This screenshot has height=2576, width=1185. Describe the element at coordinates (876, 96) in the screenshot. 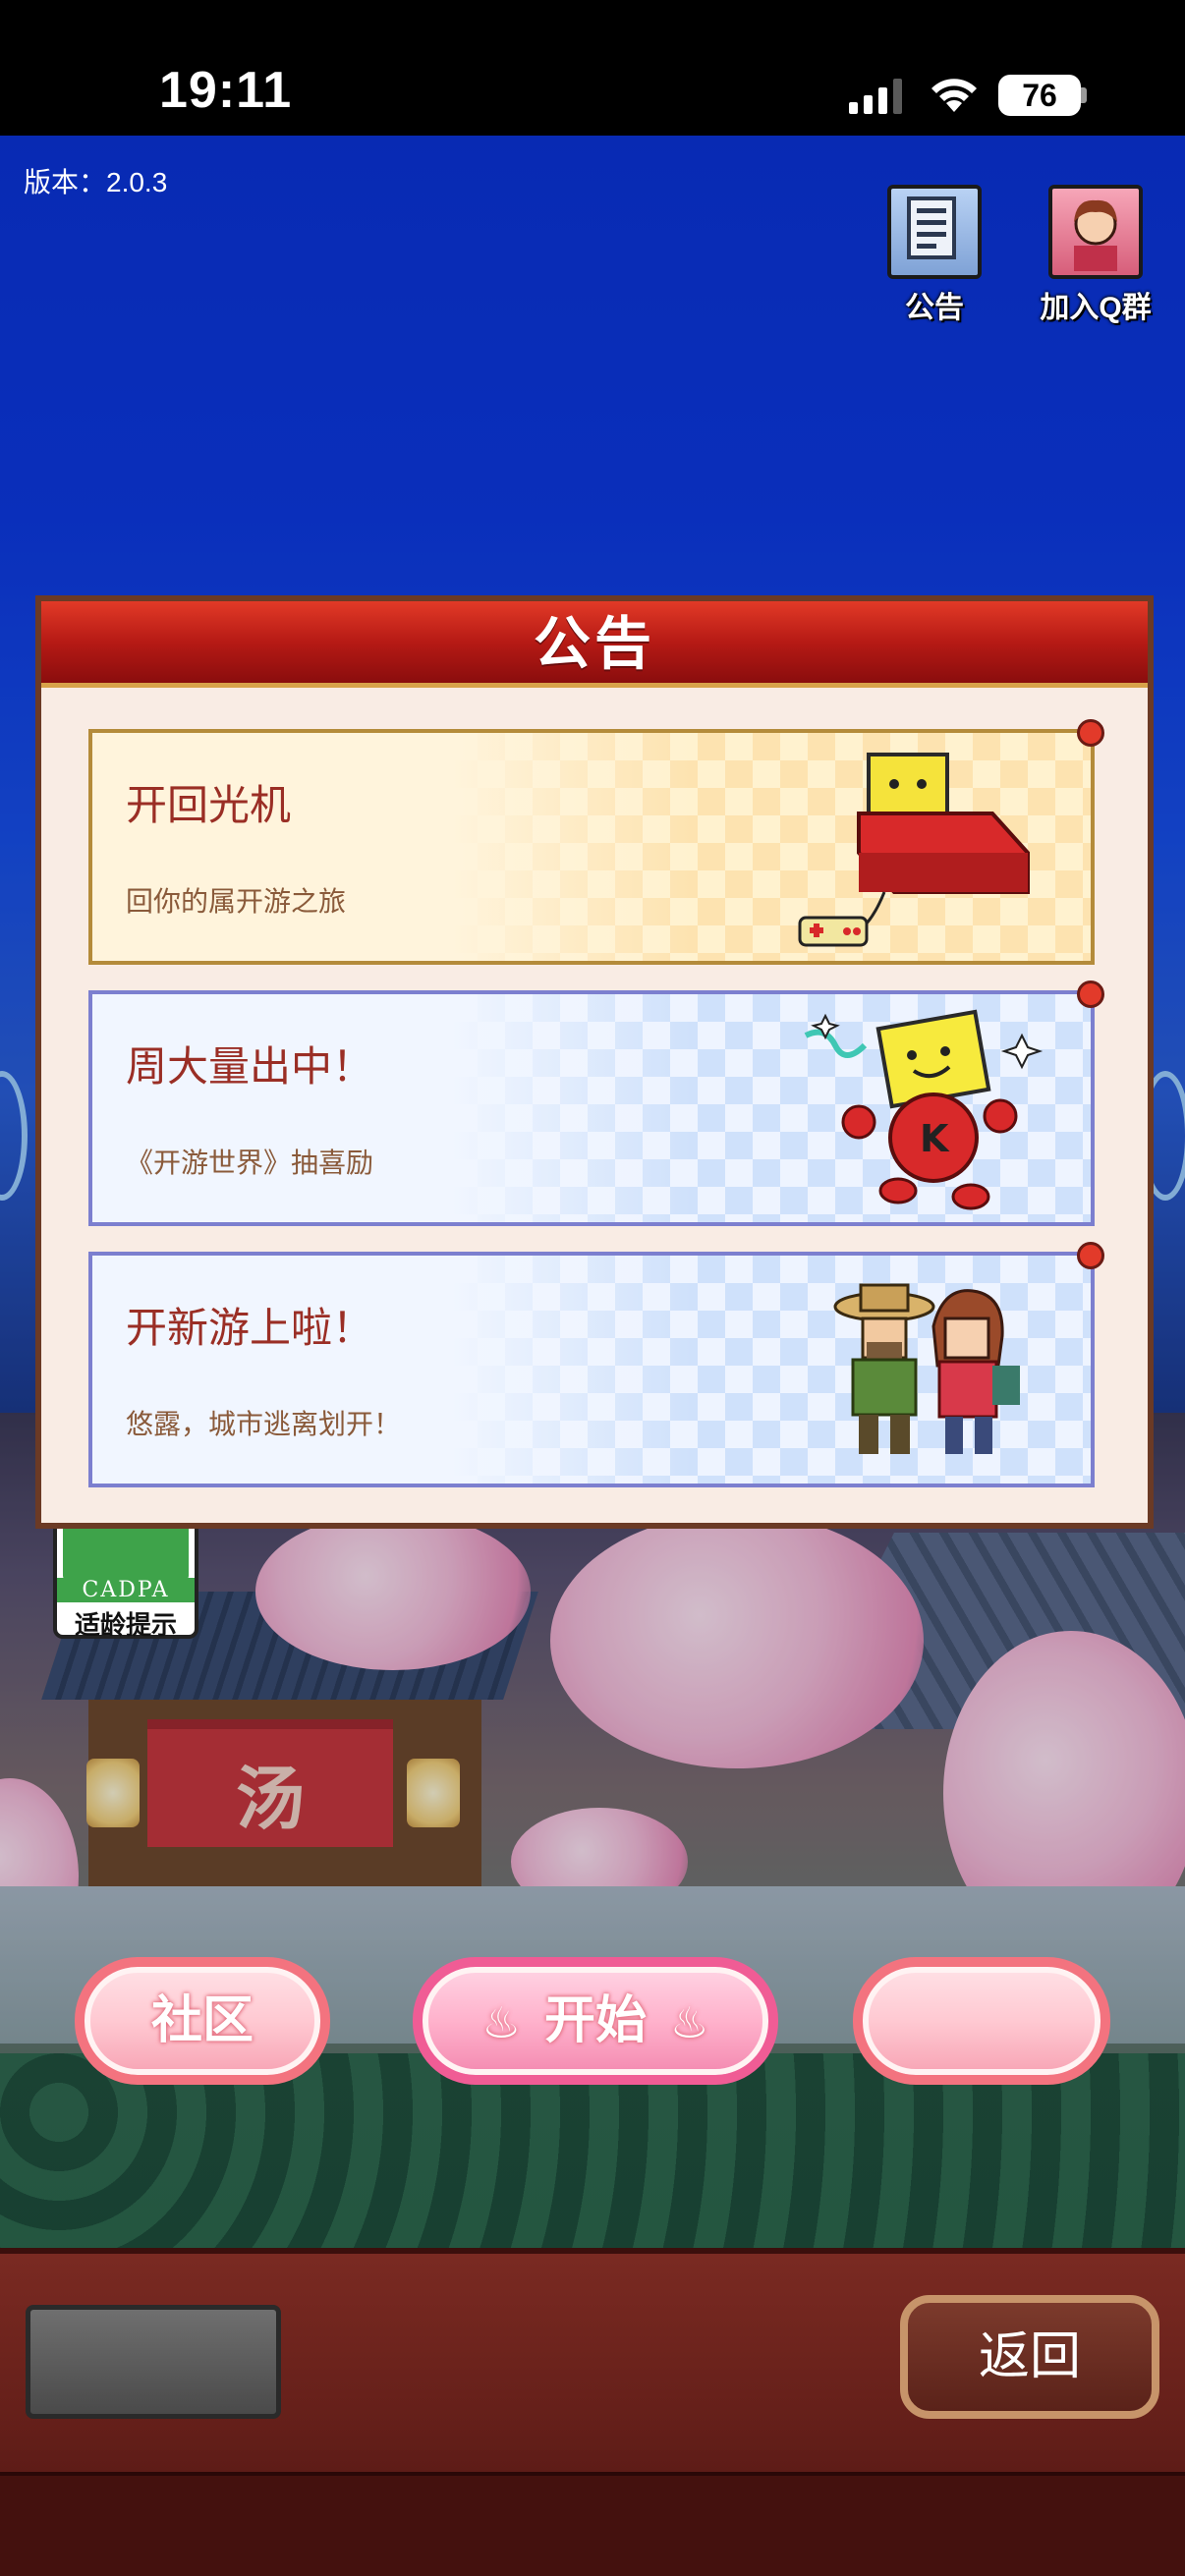

I see `cellular-signal-icon` at that location.